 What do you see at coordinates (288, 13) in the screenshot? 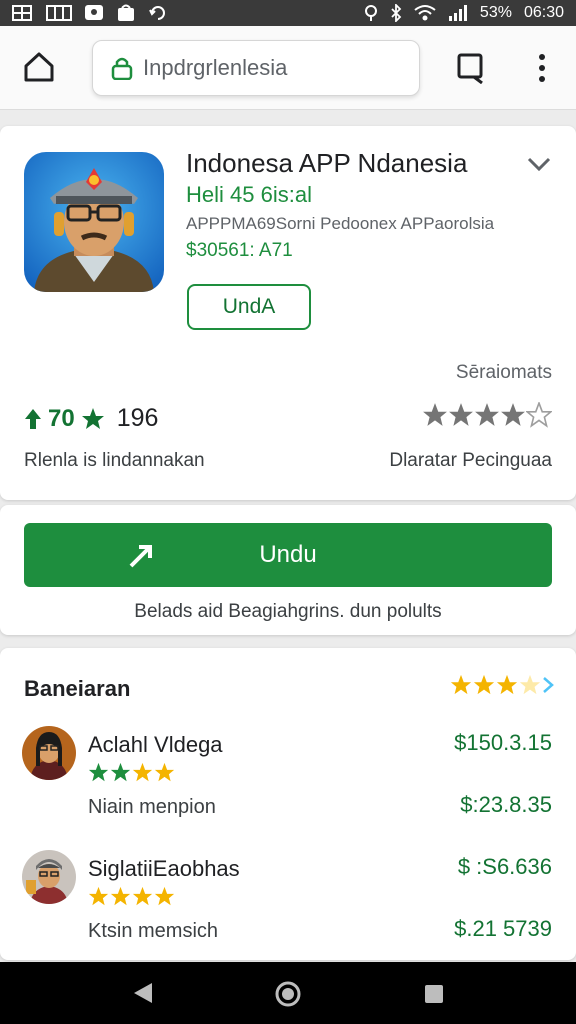
I see `status-bar: 53% 06:30` at bounding box center [288, 13].